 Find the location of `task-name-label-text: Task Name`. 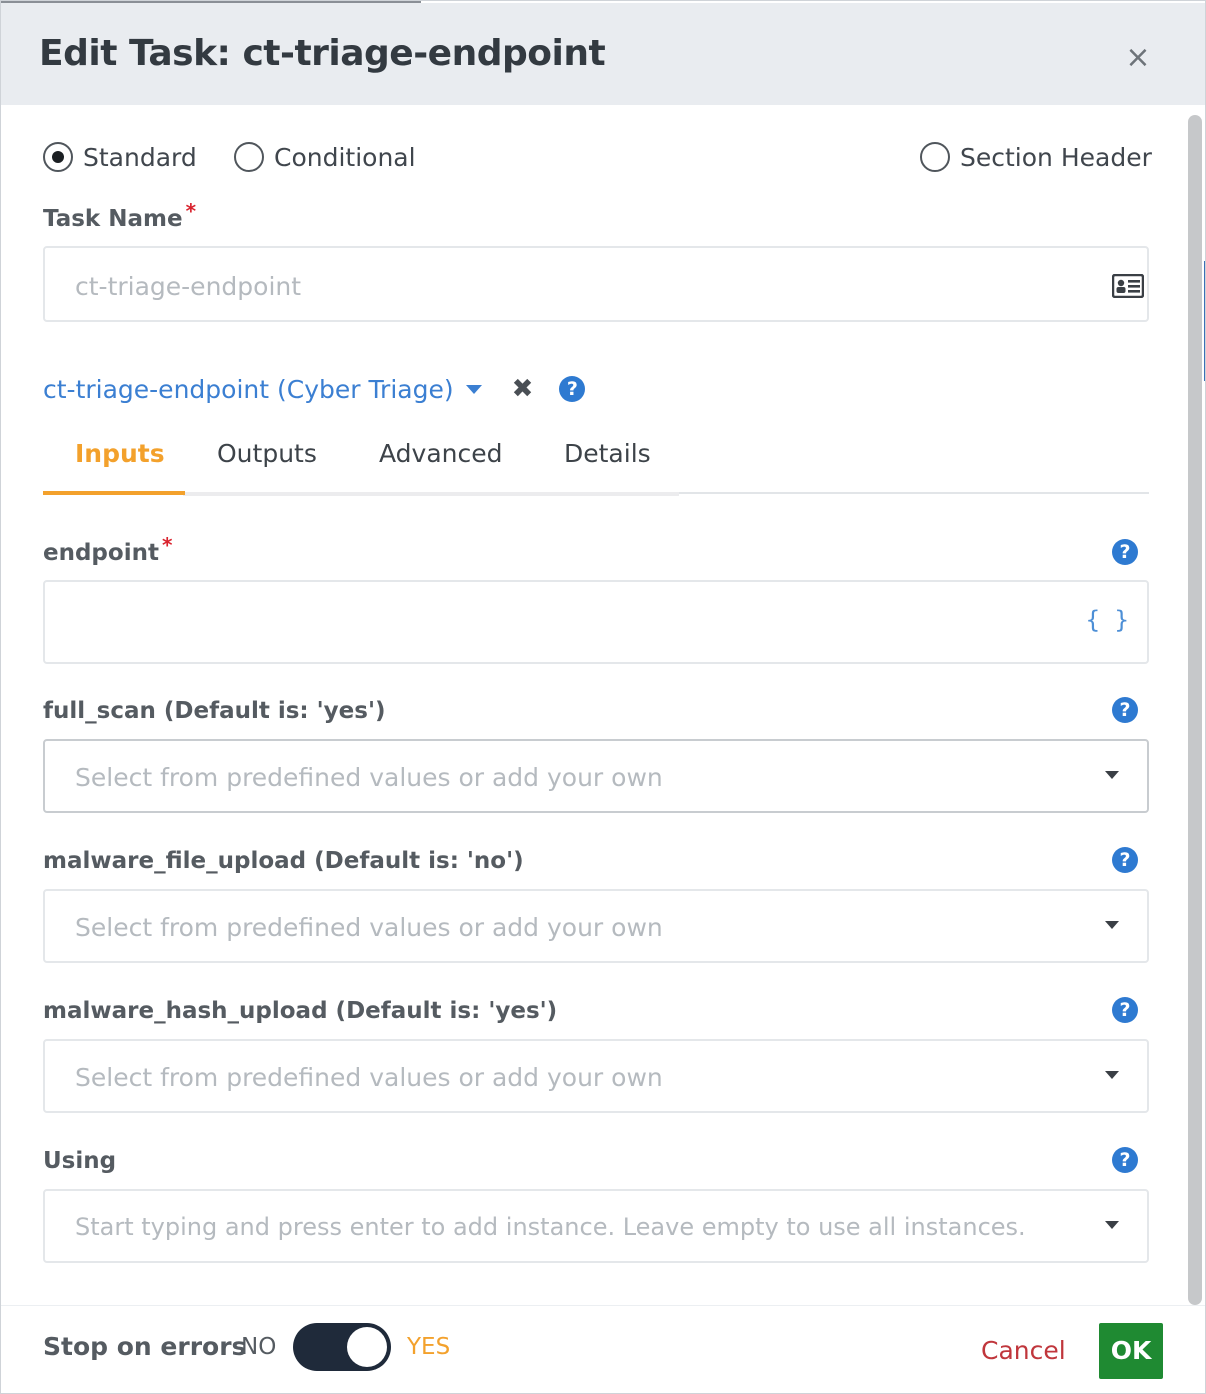

task-name-label-text: Task Name is located at coordinates (113, 219).